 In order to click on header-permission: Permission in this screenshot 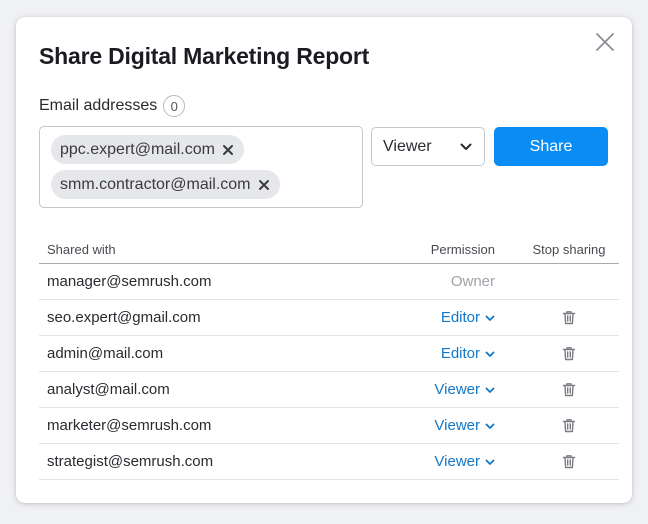, I will do `click(462, 249)`.